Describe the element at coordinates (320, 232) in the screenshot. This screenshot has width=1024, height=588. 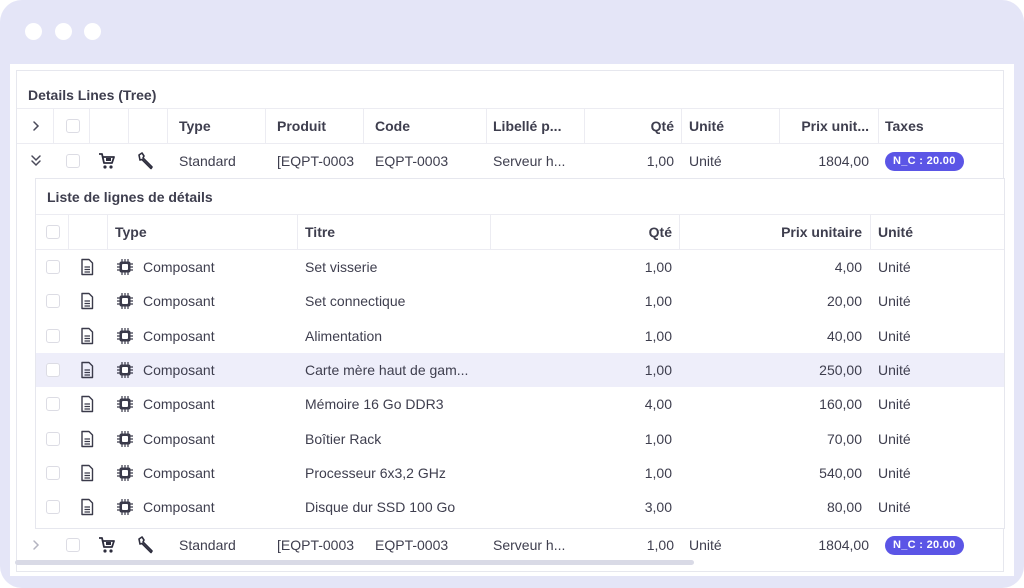
I see `sub-col-titre: Titre` at that location.